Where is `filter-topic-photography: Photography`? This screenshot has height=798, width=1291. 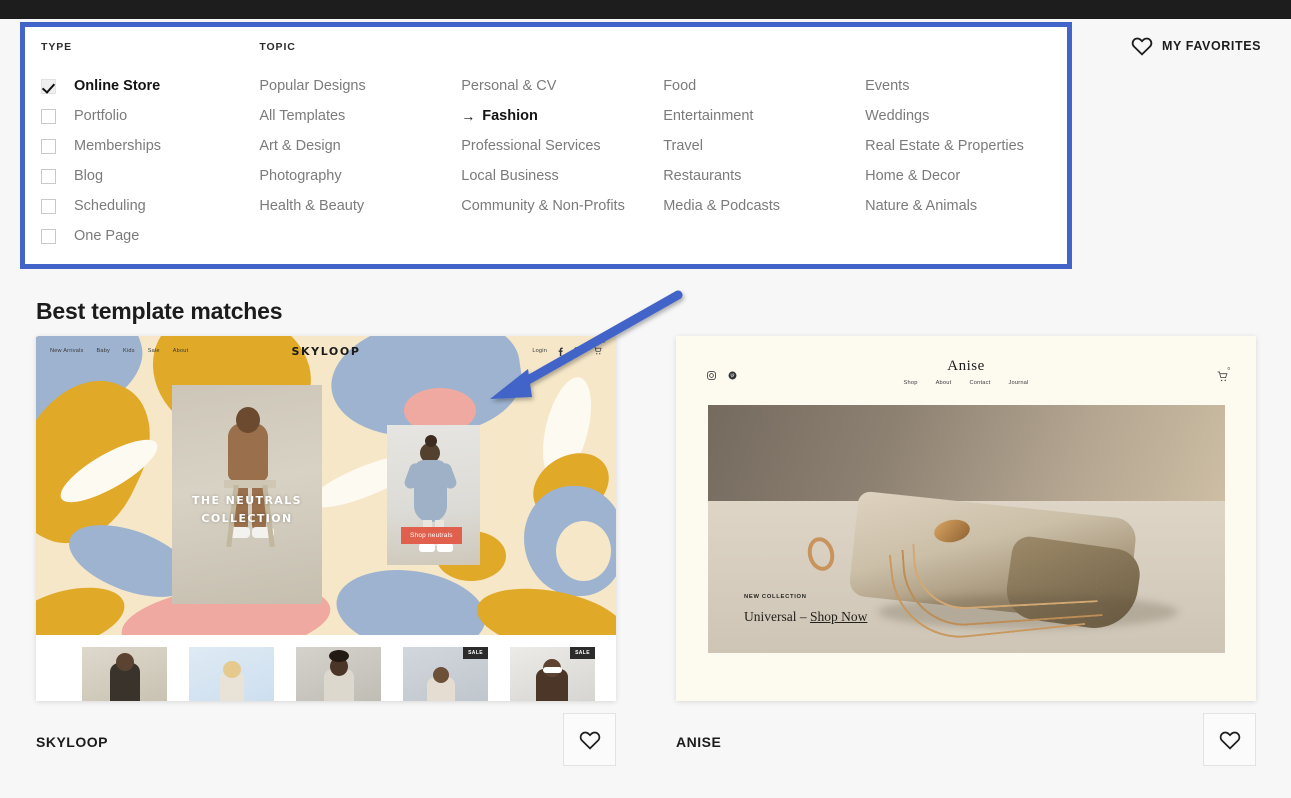 filter-topic-photography: Photography is located at coordinates (360, 176).